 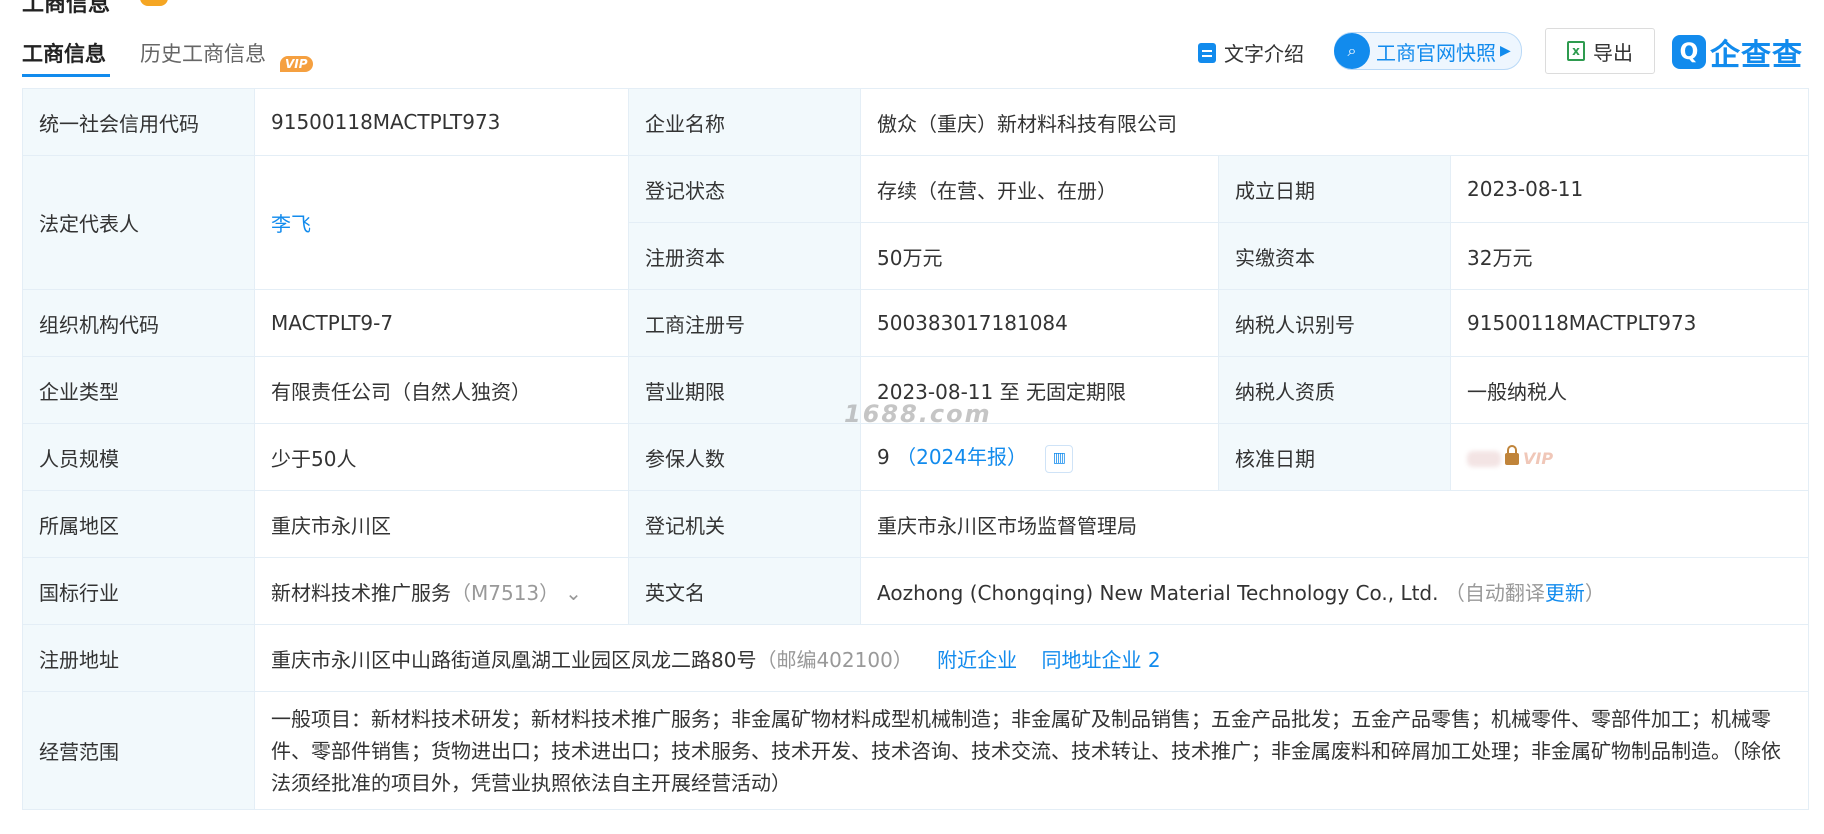 I want to click on region-label: 所属地区, so click(x=138, y=524).